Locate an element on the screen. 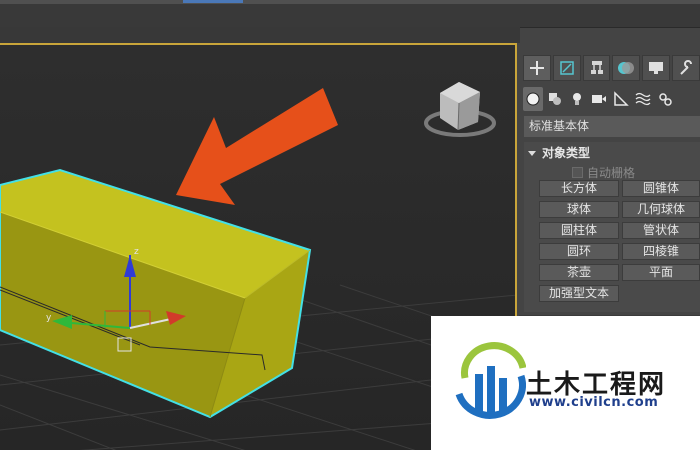  autogrid-checkbox: 自动栅格 is located at coordinates (603, 172).